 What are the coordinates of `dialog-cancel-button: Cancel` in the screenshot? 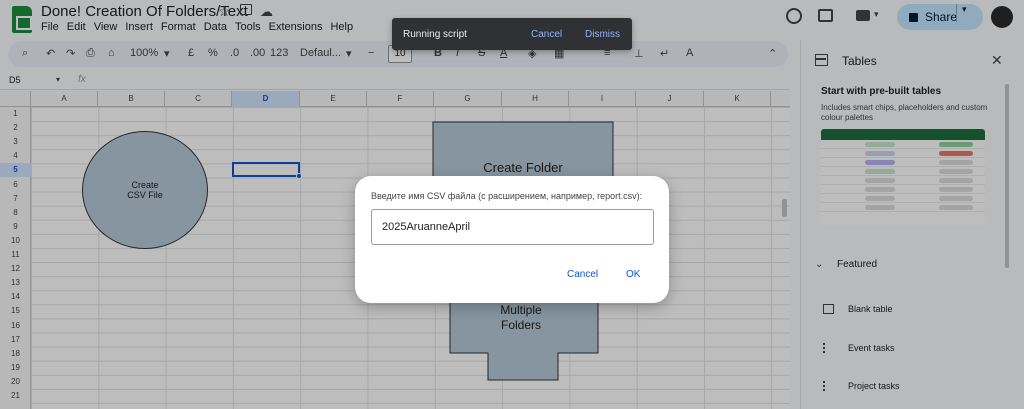 It's located at (582, 274).